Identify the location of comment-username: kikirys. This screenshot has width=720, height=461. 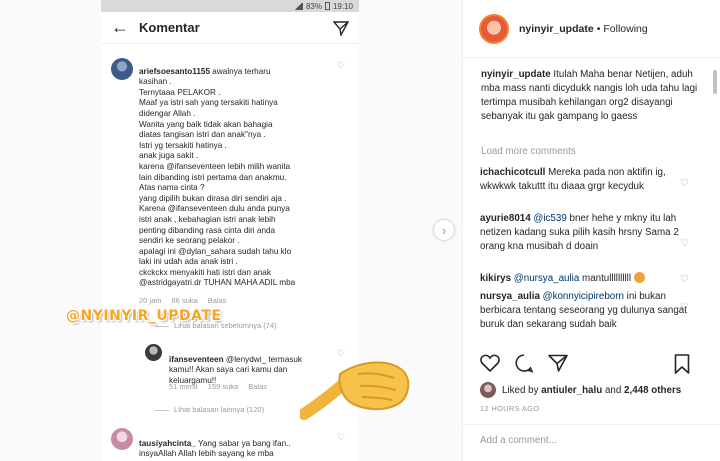
(495, 278).